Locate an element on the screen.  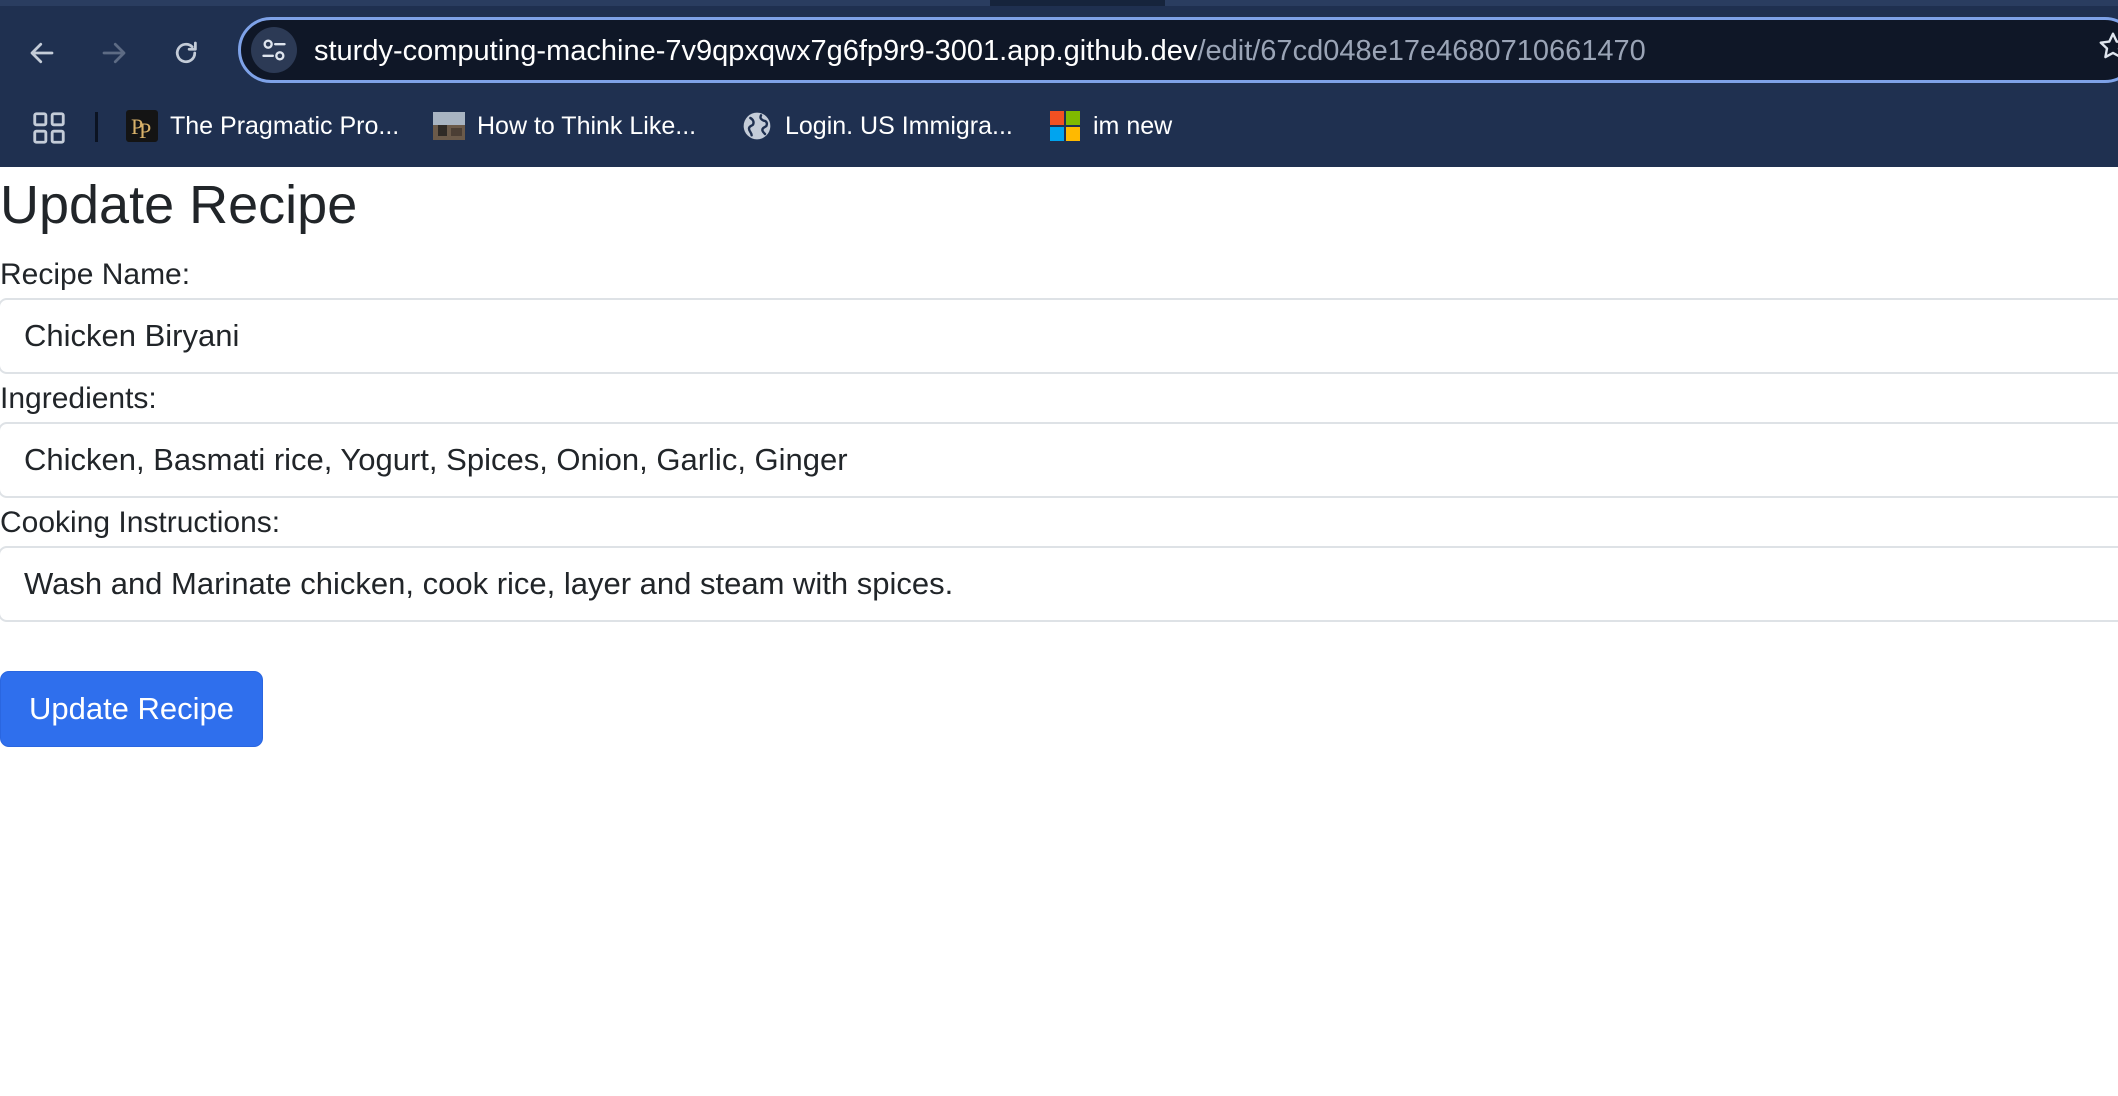
reload-button is located at coordinates (186, 53).